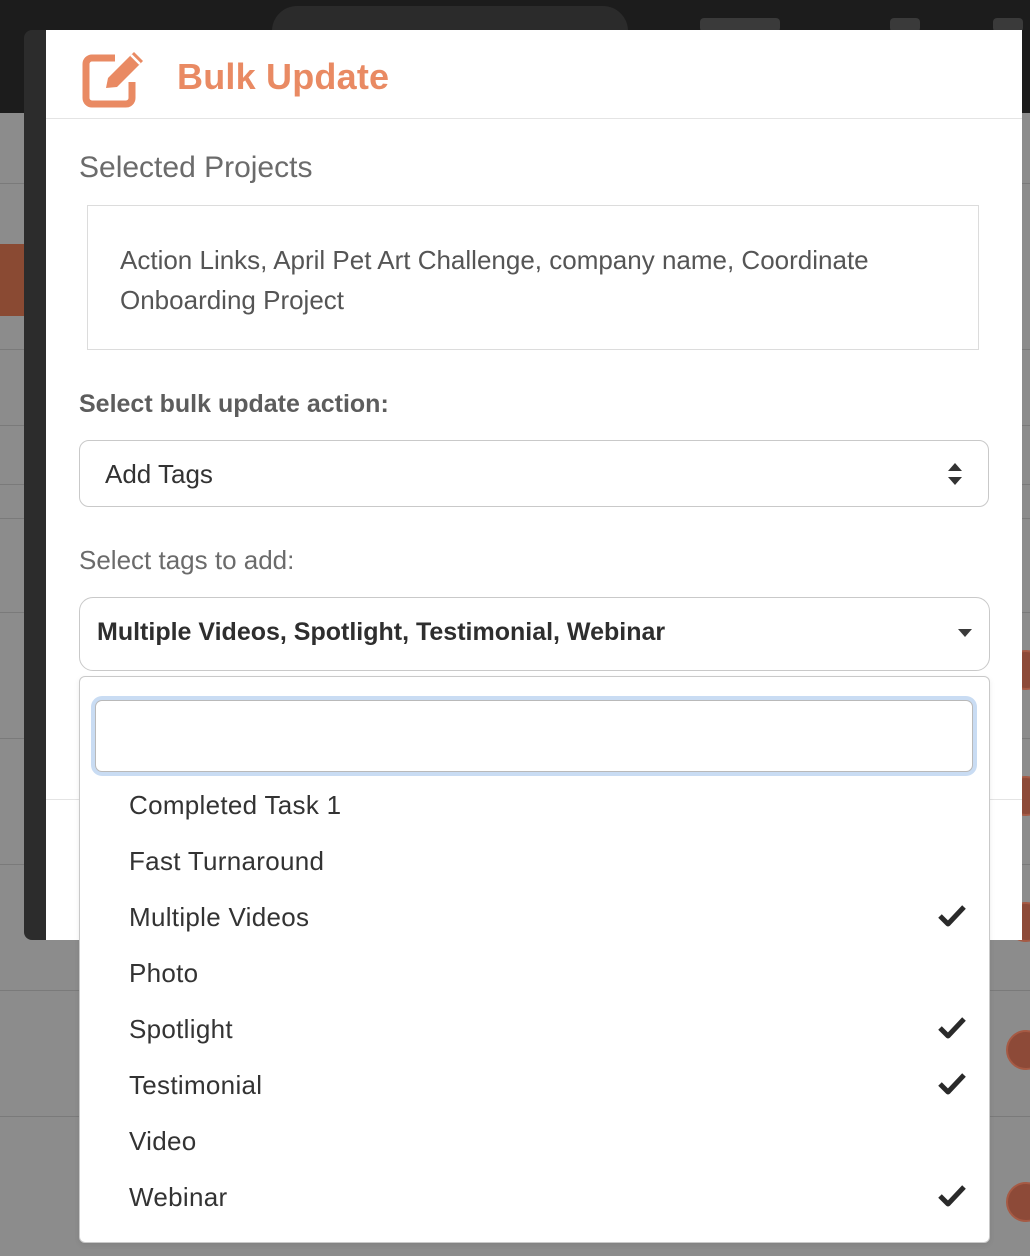 The width and height of the screenshot is (1030, 1256). I want to click on tag-option-webinar: Webinar, so click(534, 1199).